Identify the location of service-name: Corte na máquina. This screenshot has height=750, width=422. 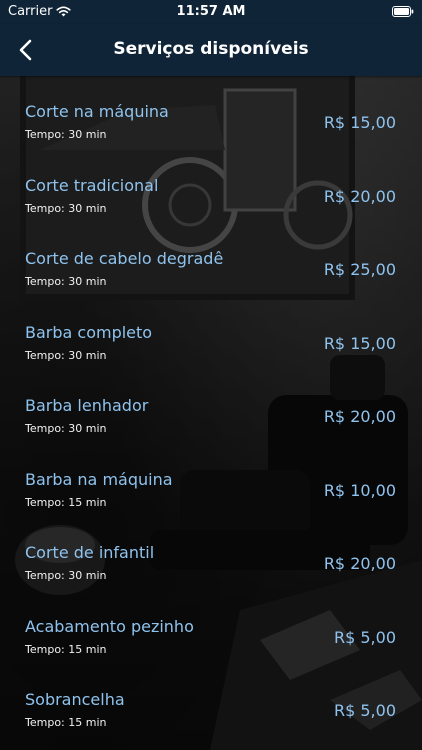
(97, 111).